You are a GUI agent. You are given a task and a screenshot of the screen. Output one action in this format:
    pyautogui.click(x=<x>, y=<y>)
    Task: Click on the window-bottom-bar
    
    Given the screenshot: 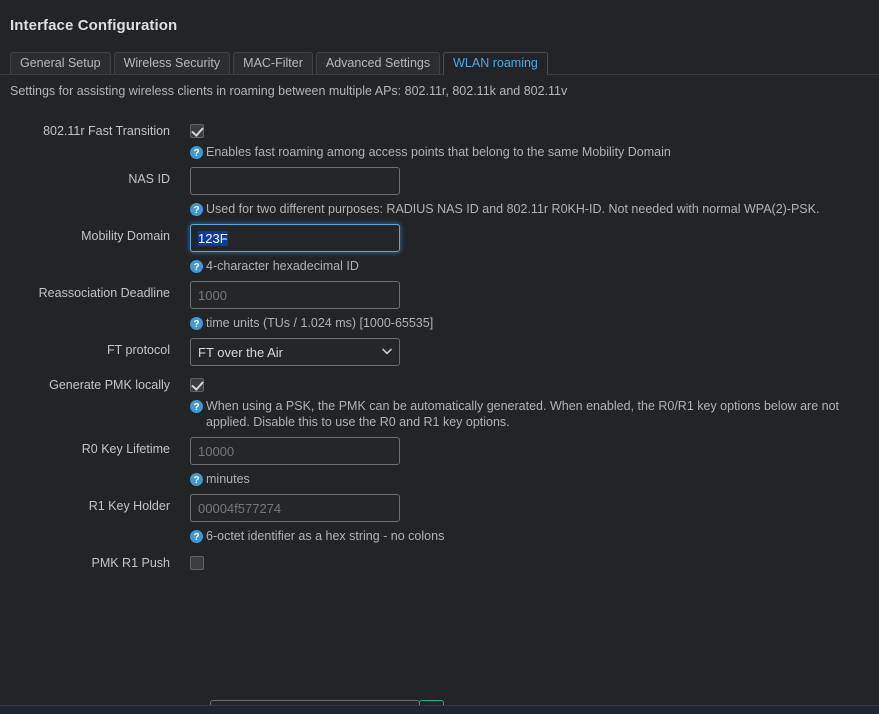 What is the action you would take?
    pyautogui.click(x=439, y=709)
    